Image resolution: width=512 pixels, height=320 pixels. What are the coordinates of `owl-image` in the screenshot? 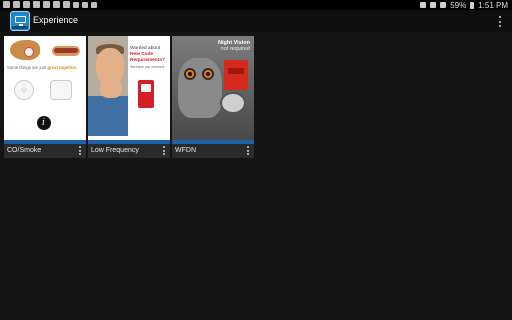 It's located at (200, 88).